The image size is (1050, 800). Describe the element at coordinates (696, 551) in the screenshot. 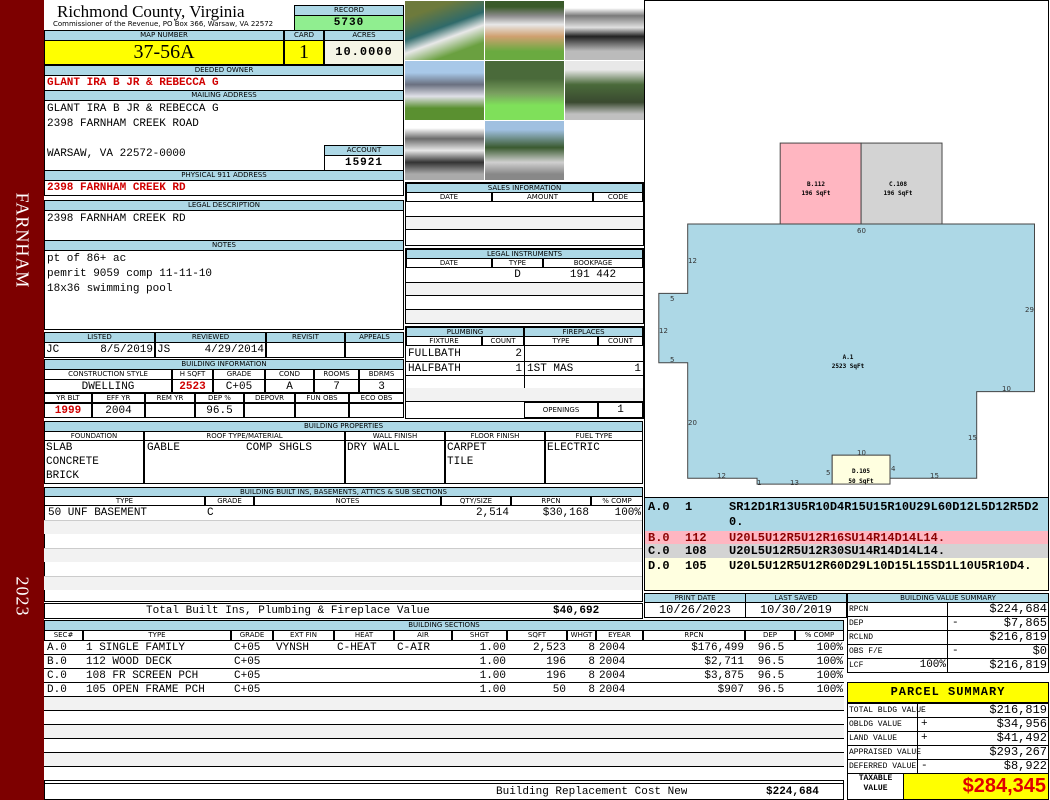

I see `legend-code: 108` at that location.